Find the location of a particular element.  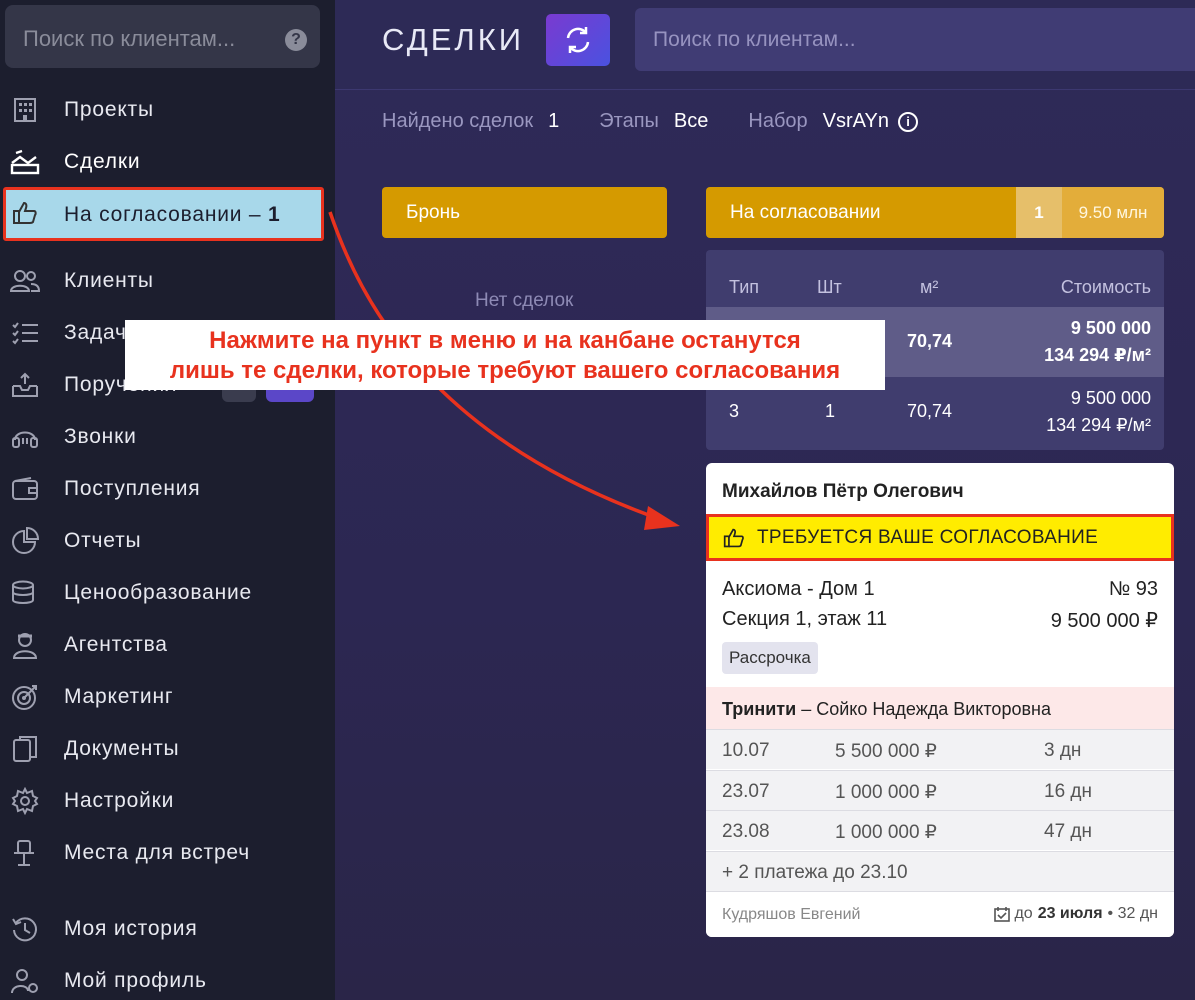

sidebar-item-calls: Звонки is located at coordinates (167, 437).